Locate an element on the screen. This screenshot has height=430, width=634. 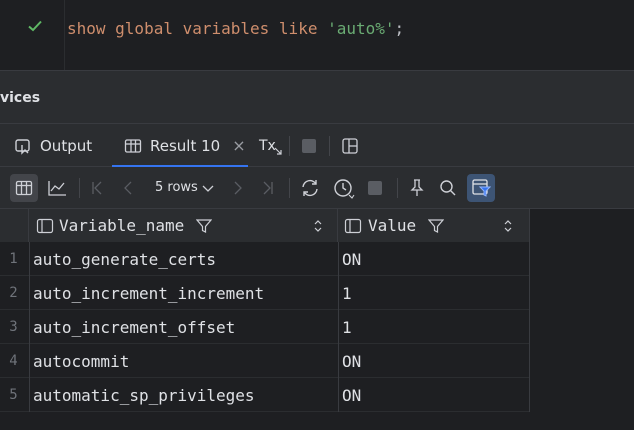
close-icon: × is located at coordinates (238, 145).